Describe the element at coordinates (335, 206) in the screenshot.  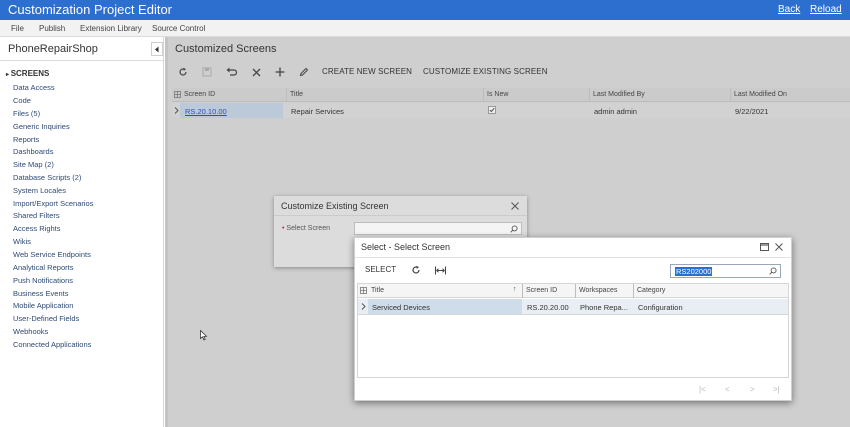
I see `dialog-title: Customize Existing Screen` at that location.